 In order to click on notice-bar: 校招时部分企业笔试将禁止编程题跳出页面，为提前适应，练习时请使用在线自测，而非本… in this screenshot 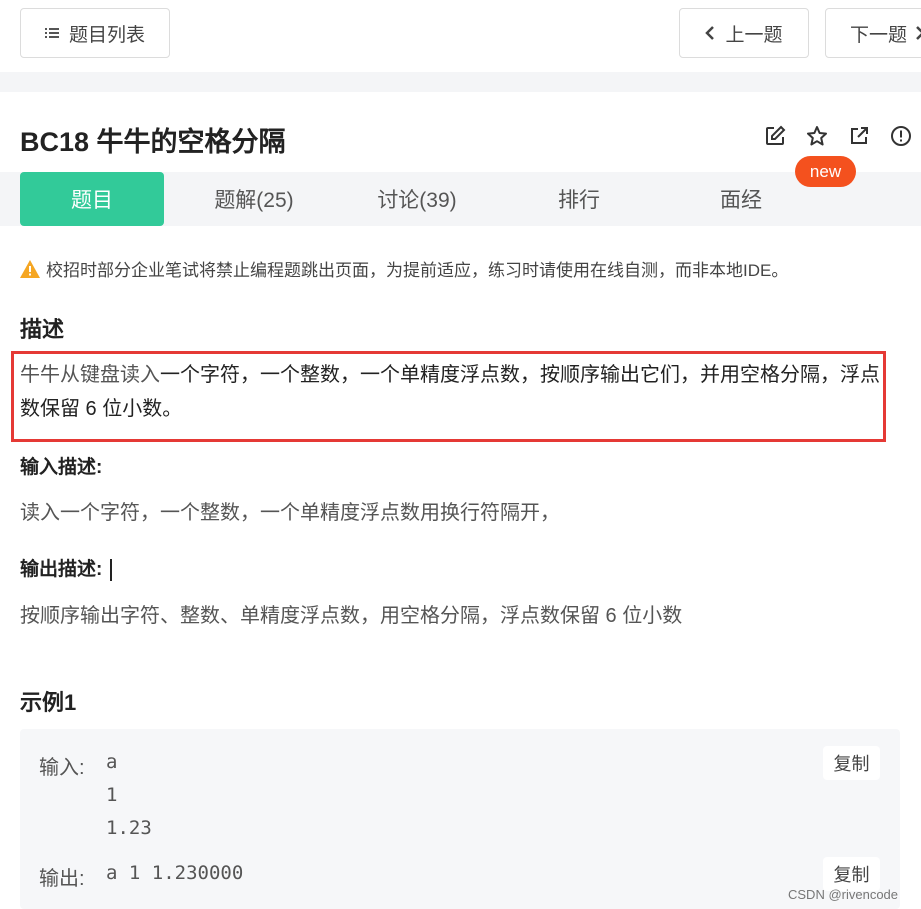, I will do `click(404, 268)`.